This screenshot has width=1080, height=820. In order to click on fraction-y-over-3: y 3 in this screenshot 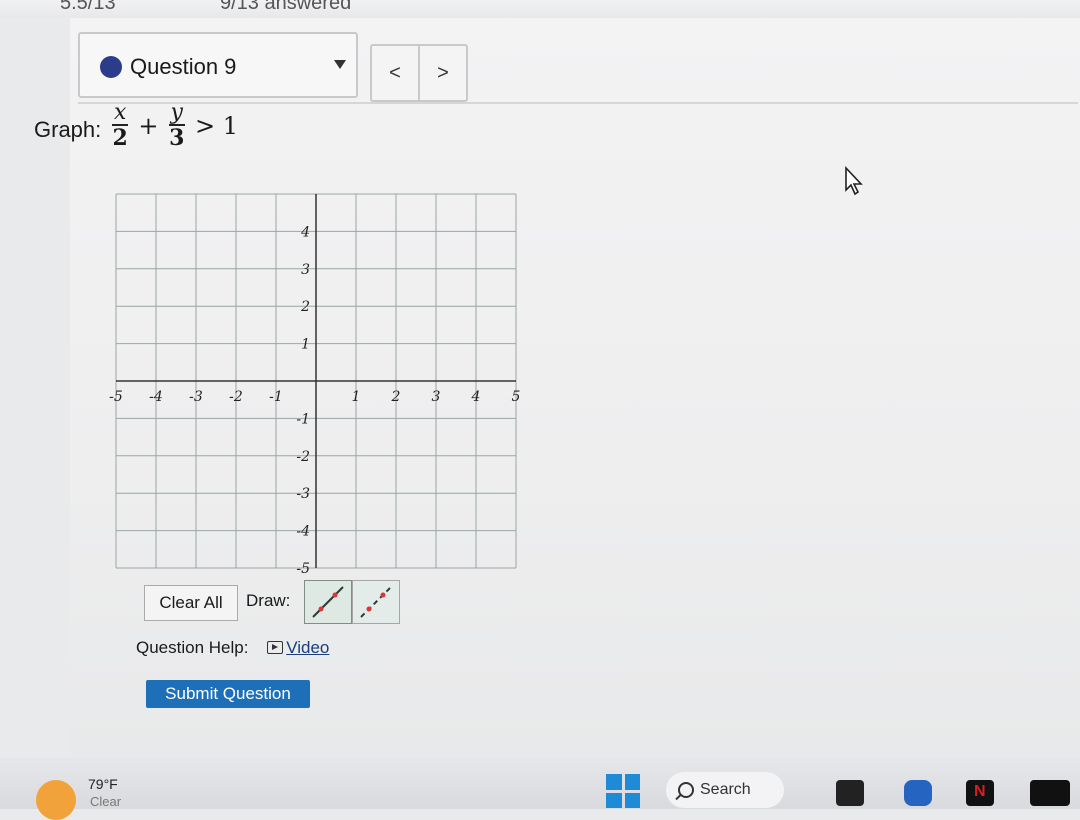, I will do `click(176, 125)`.